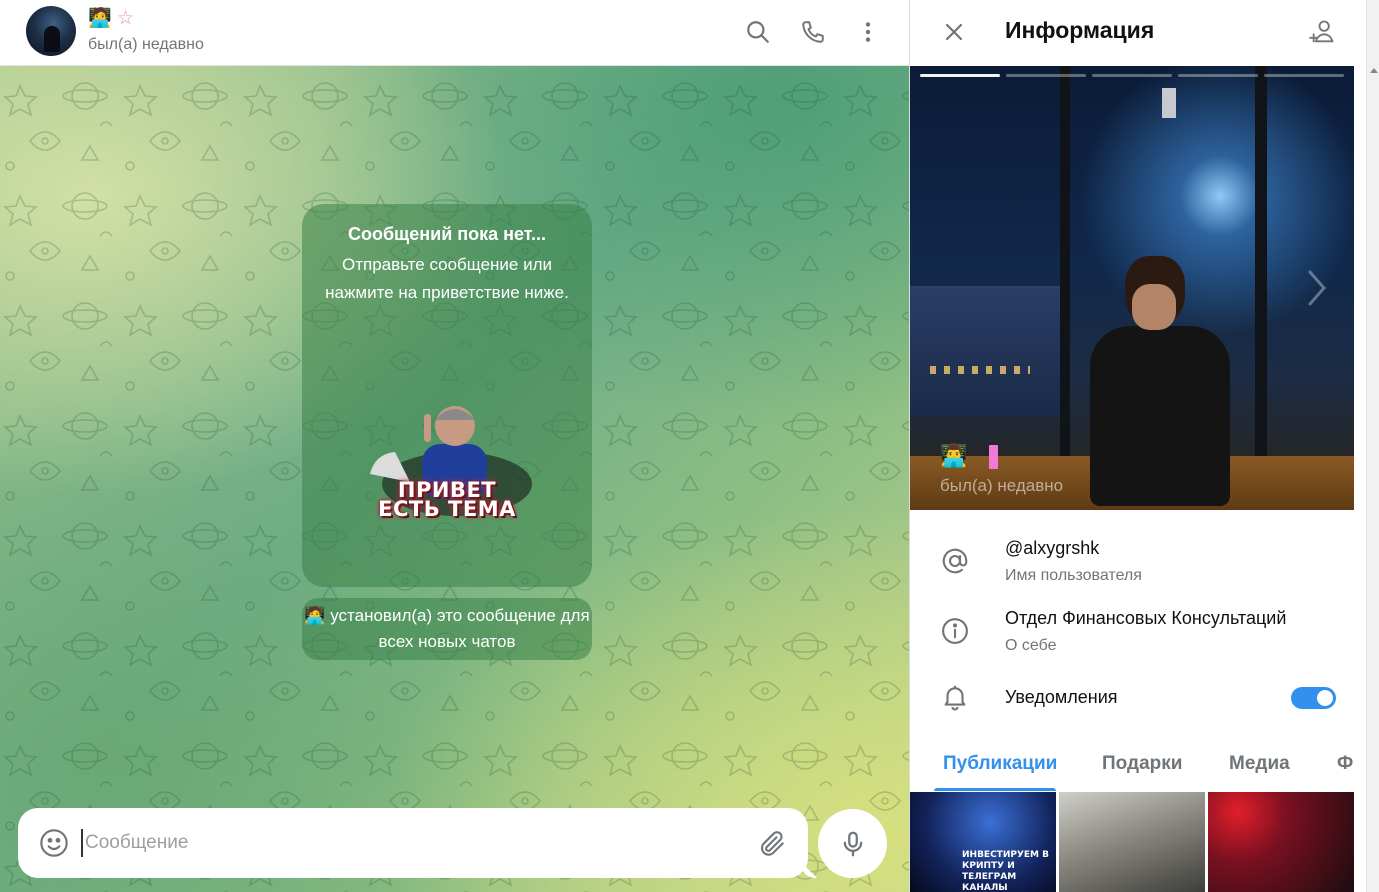 This screenshot has height=892, width=1379. Describe the element at coordinates (1073, 575) in the screenshot. I see `username-label: Имя пользователя` at that location.